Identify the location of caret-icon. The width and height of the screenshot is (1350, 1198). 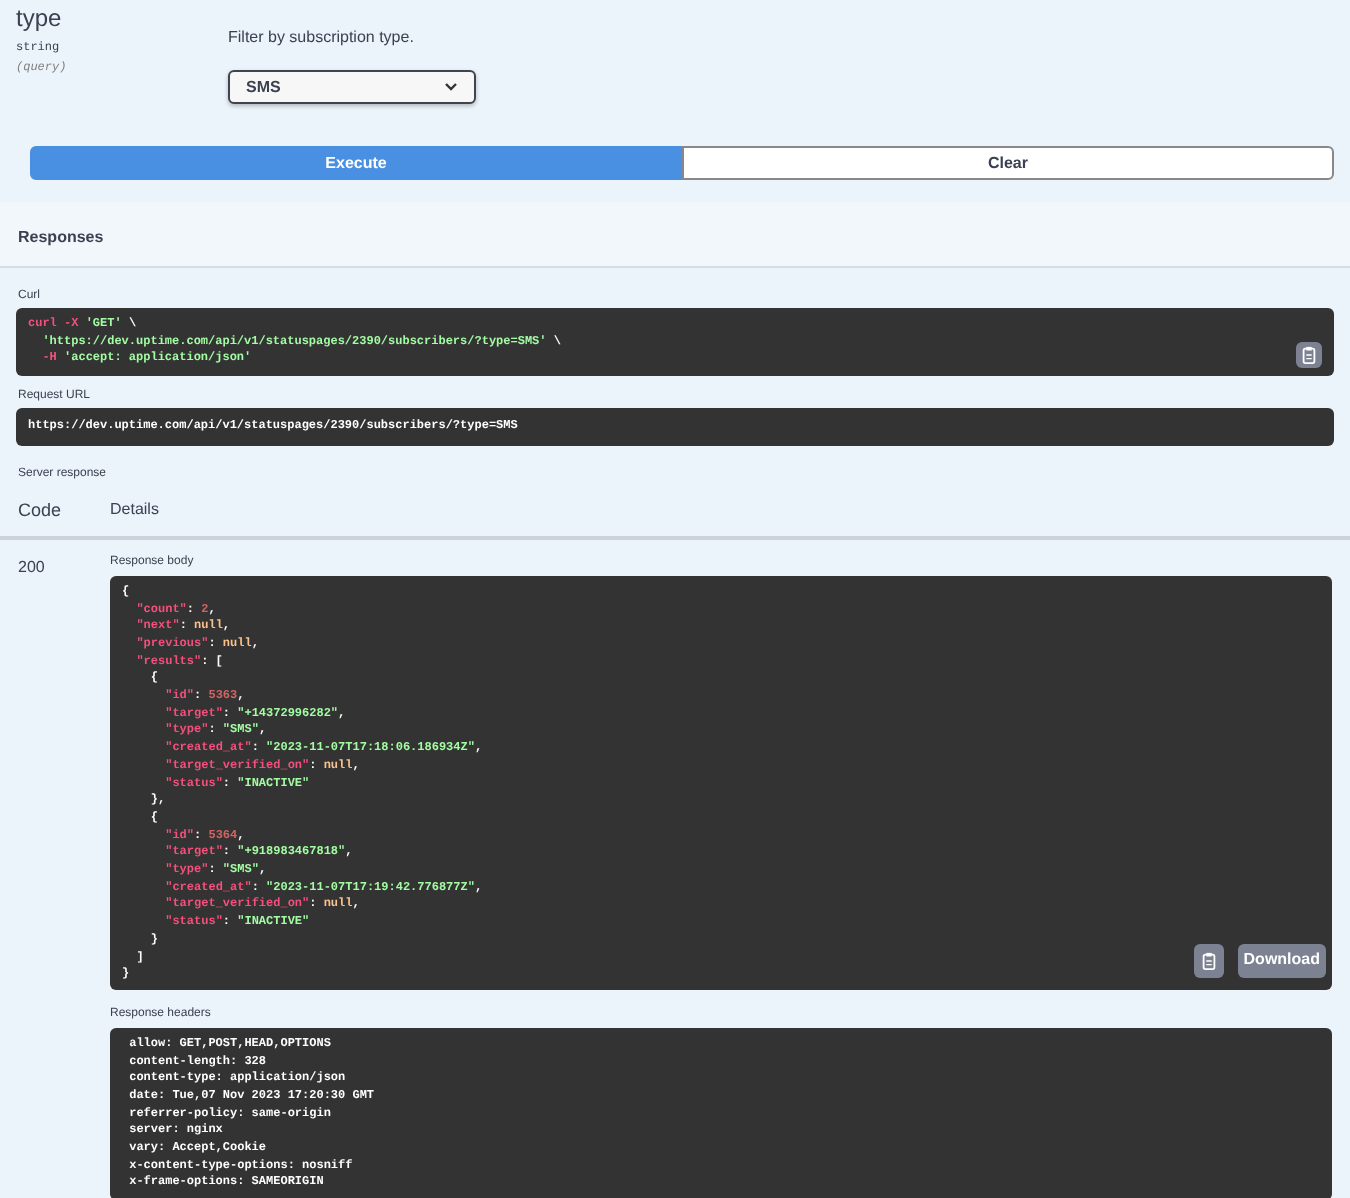
(451, 87).